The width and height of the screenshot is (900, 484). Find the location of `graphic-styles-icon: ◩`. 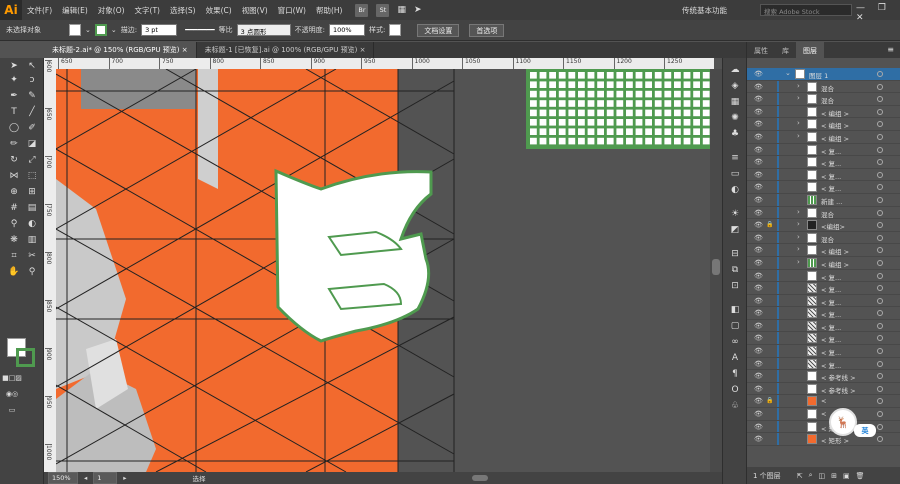

graphic-styles-icon: ◩ is located at coordinates (735, 230).